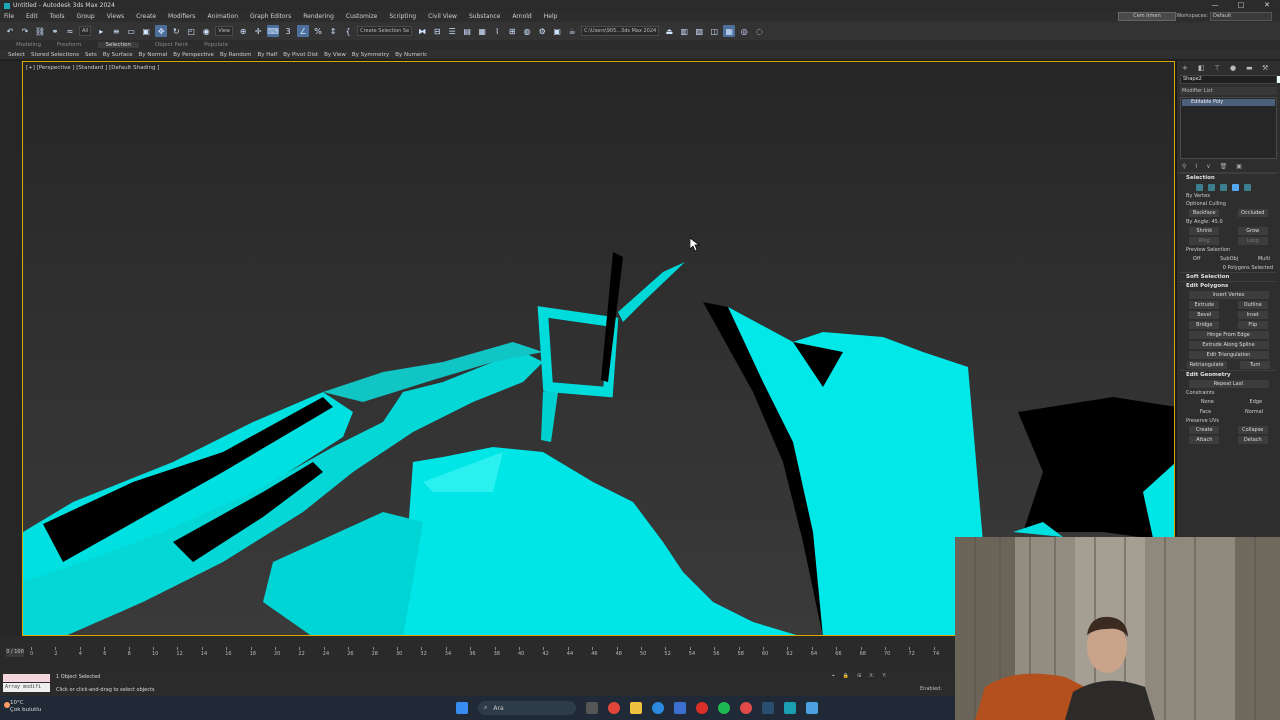  What do you see at coordinates (729, 31) in the screenshot?
I see `viewport-layout-icon: ▦` at bounding box center [729, 31].